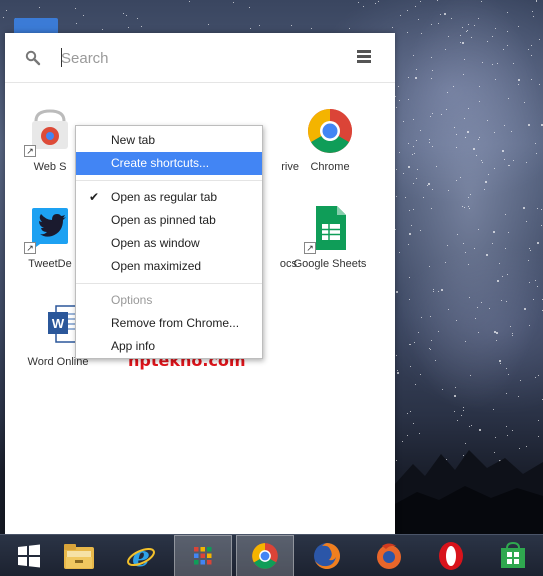 The image size is (543, 576). I want to click on firefox-developer-icon, so click(389, 556).